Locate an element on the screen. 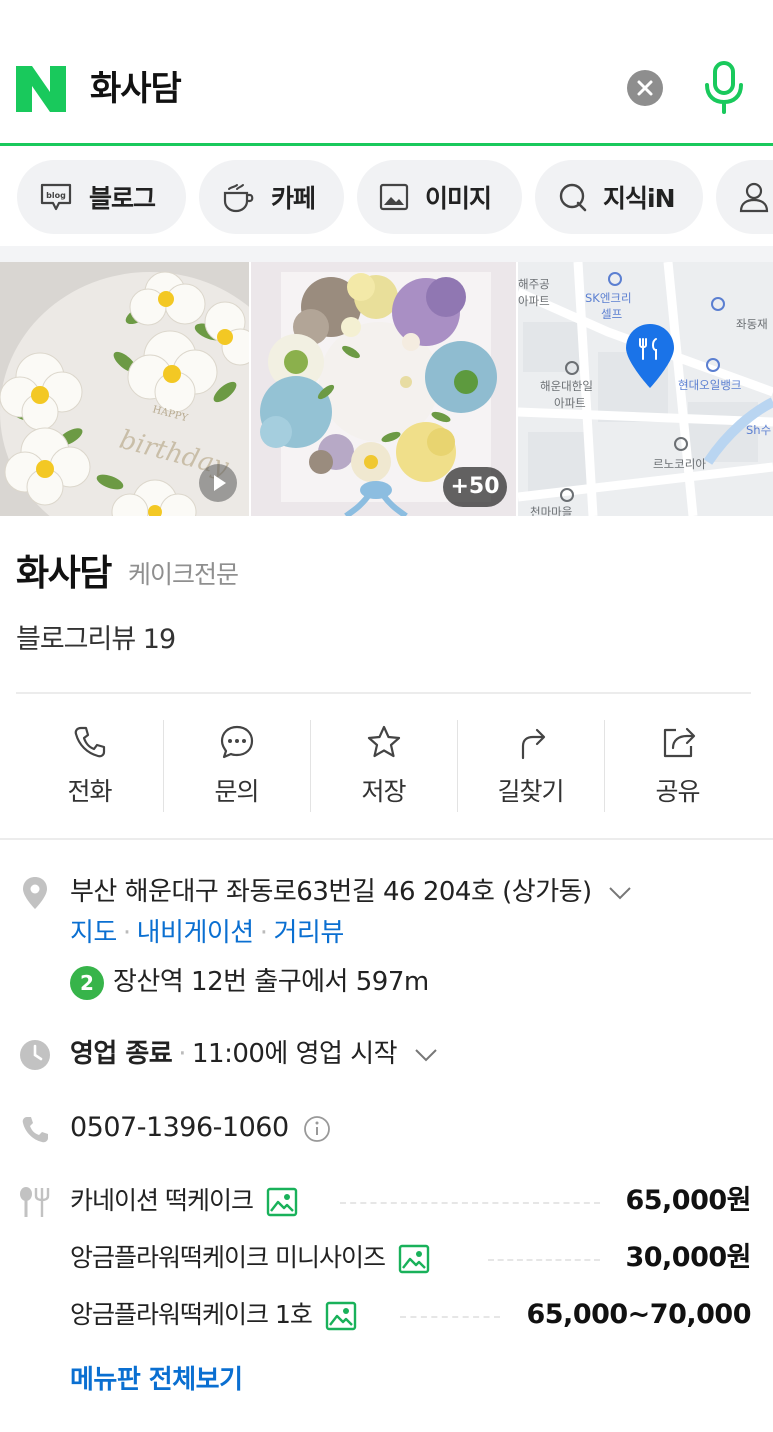  svg-text: 해운대한일 is located at coordinates (566, 386).